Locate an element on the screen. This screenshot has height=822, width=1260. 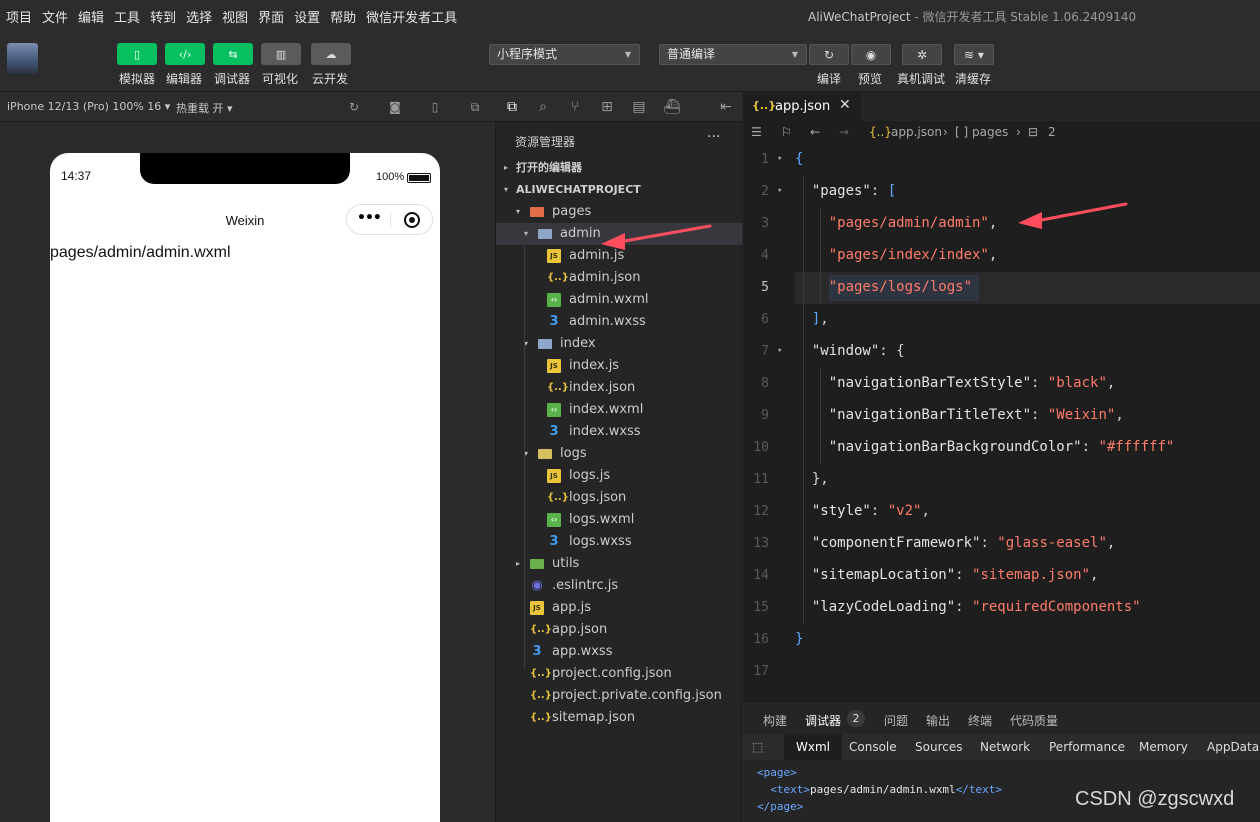
tree-file: 3 index.wxss is located at coordinates (619, 432).